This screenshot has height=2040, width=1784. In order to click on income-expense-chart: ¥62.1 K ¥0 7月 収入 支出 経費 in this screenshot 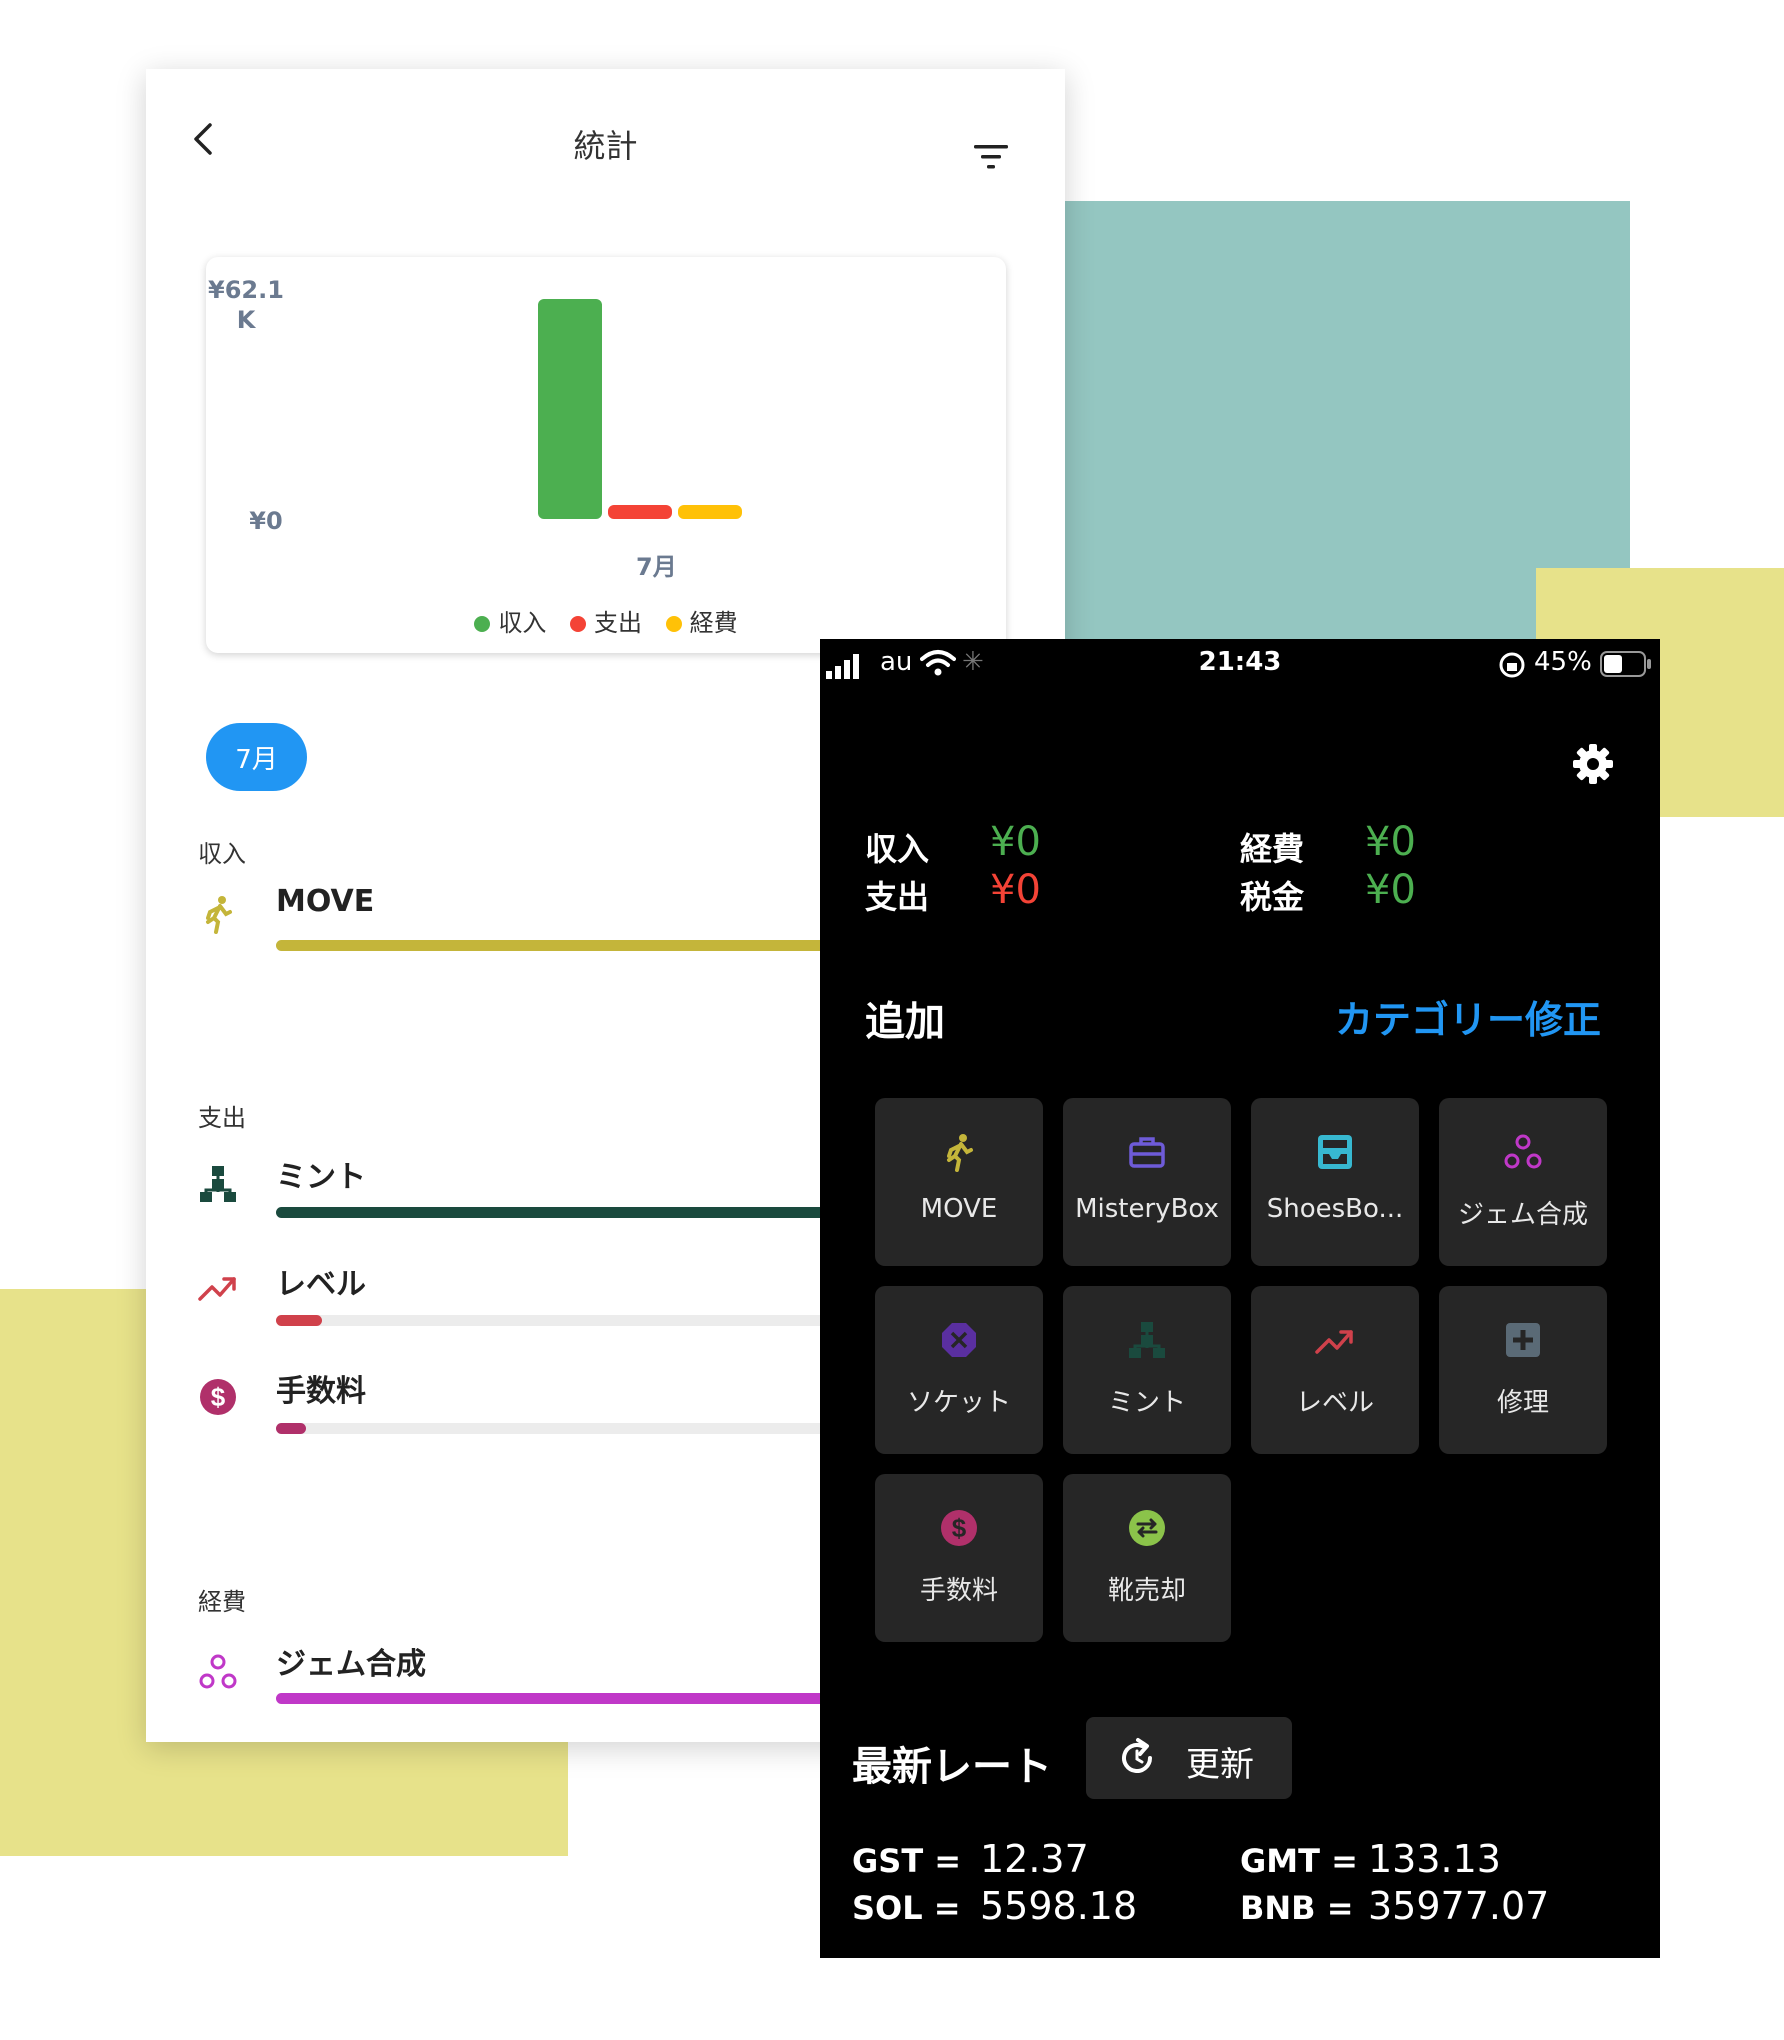, I will do `click(606, 455)`.